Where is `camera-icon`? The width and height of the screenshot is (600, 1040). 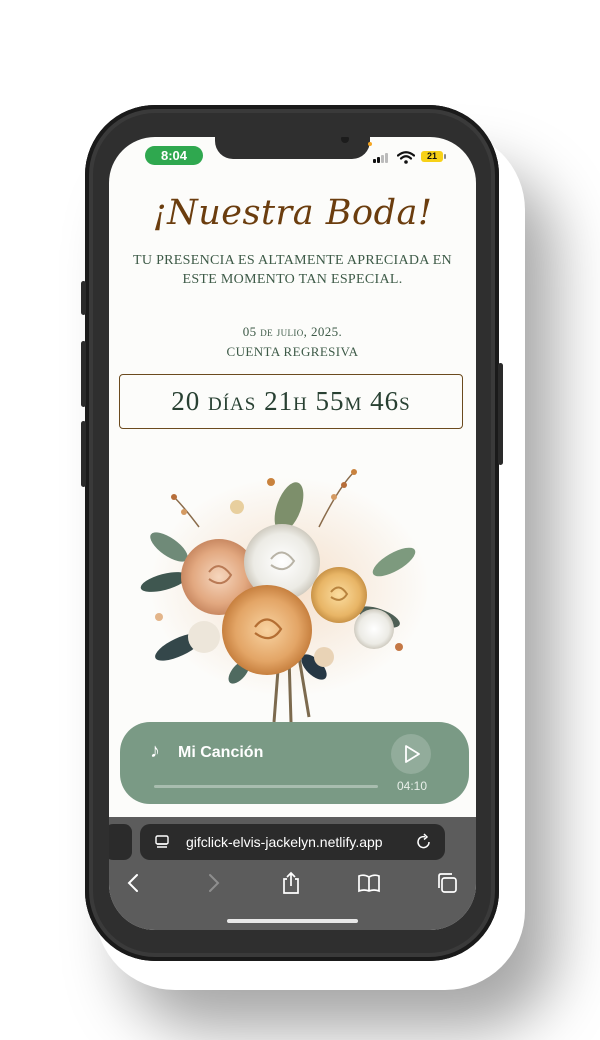 camera-icon is located at coordinates (345, 140).